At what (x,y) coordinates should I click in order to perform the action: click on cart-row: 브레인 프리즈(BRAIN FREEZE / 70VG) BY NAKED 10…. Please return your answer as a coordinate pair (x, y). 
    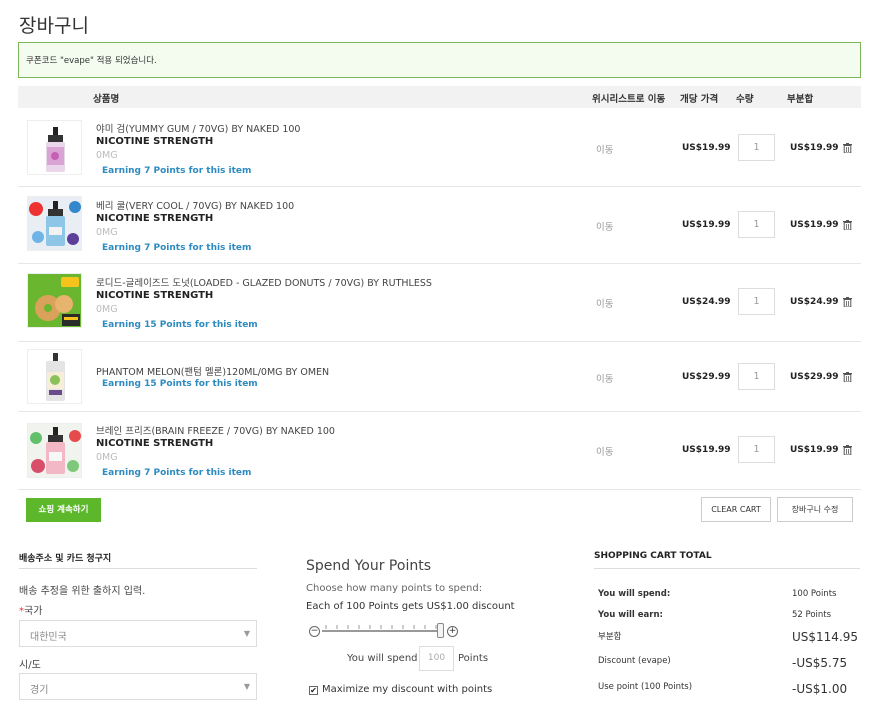
    Looking at the image, I should click on (439, 451).